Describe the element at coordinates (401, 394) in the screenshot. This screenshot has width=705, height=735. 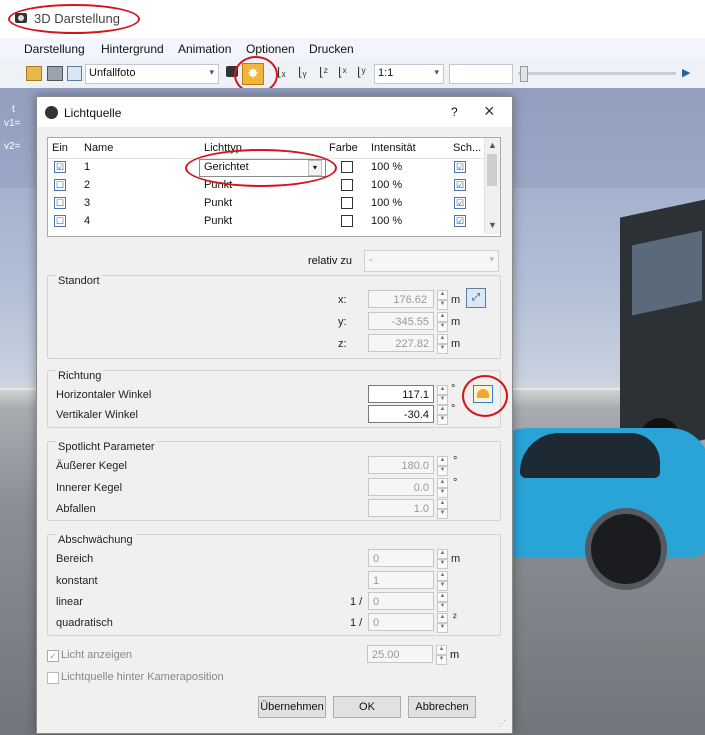
I see `horizontal-angle-input: 117.1` at that location.